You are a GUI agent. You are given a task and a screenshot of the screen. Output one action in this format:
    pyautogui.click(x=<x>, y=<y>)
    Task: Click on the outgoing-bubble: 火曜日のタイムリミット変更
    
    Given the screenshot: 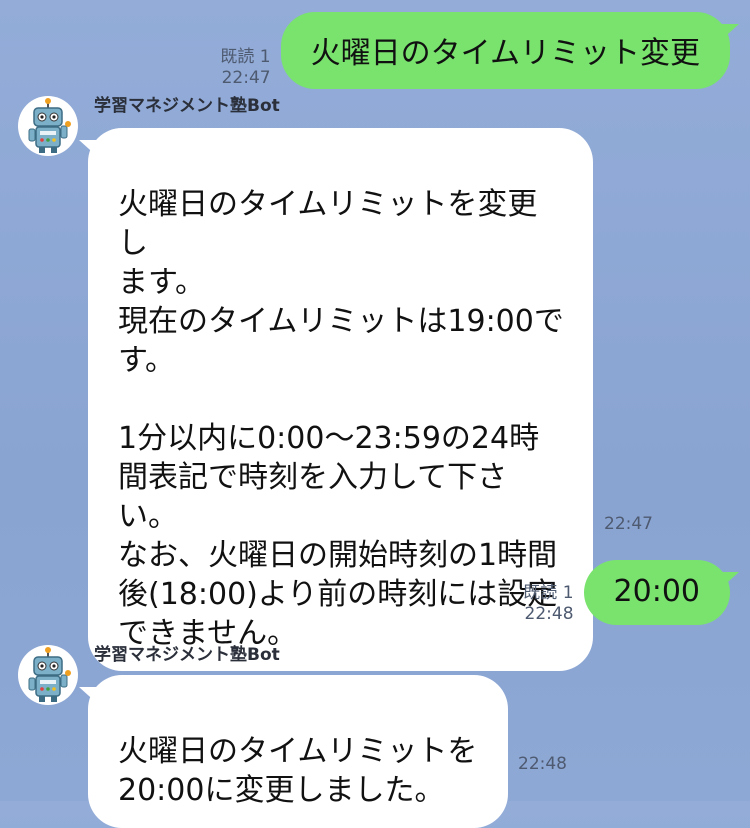 What is the action you would take?
    pyautogui.click(x=505, y=50)
    